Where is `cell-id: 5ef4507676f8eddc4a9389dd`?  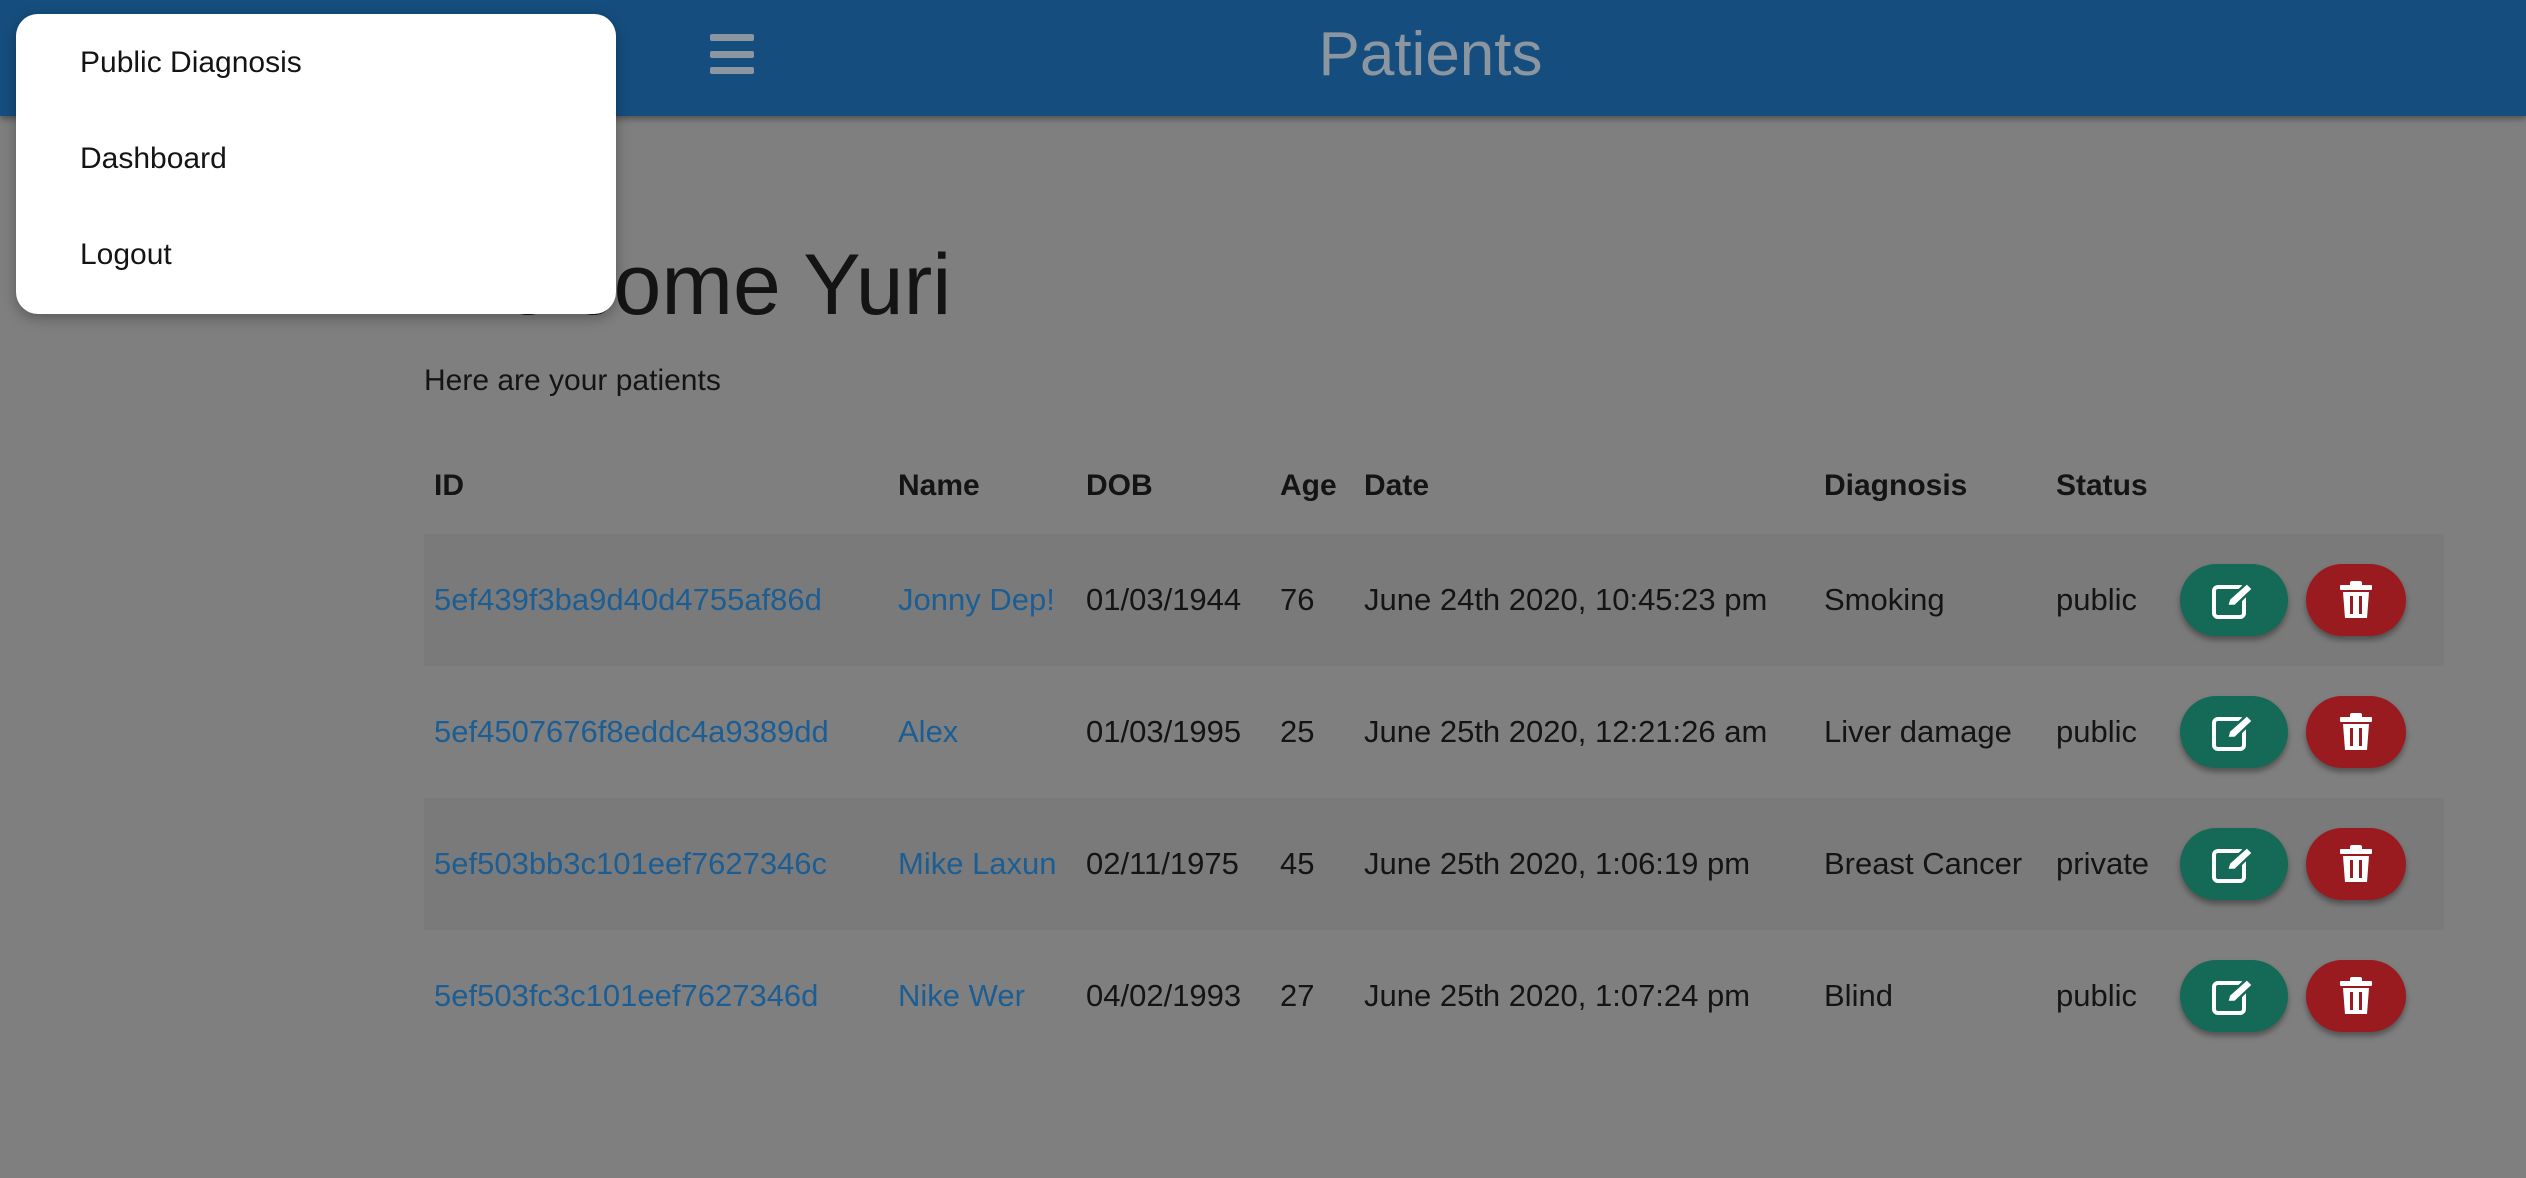
cell-id: 5ef4507676f8eddc4a9389dd is located at coordinates (656, 732).